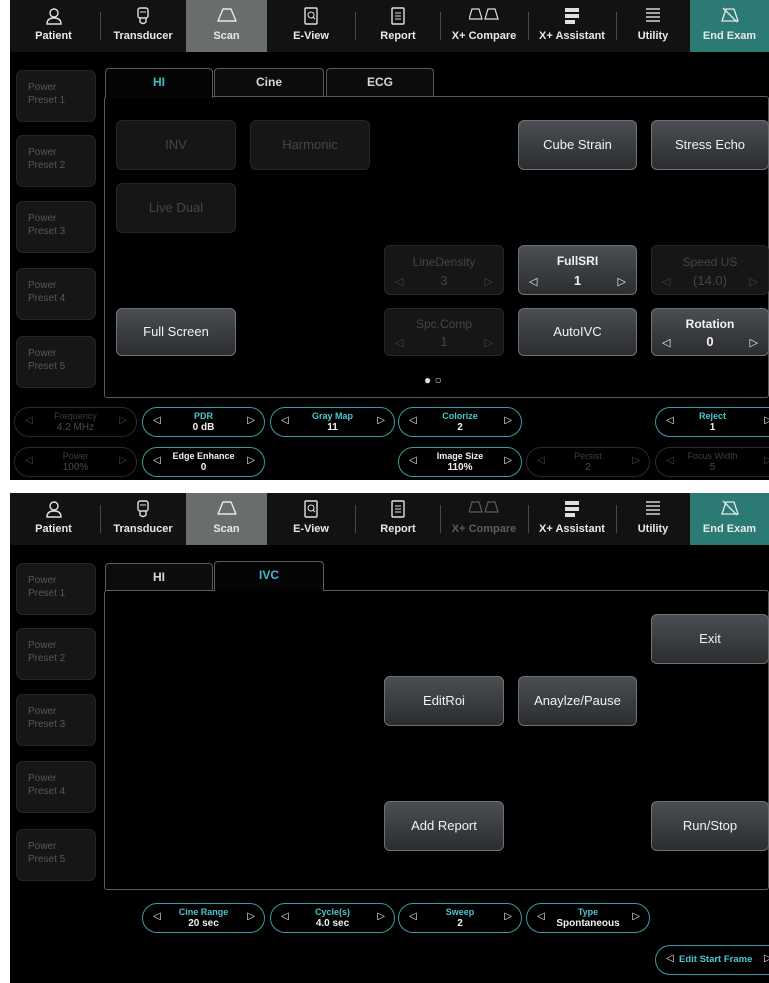  Describe the element at coordinates (710, 332) in the screenshot. I see `rotation-stepper: Rotation ◁ 0 ▷` at that location.